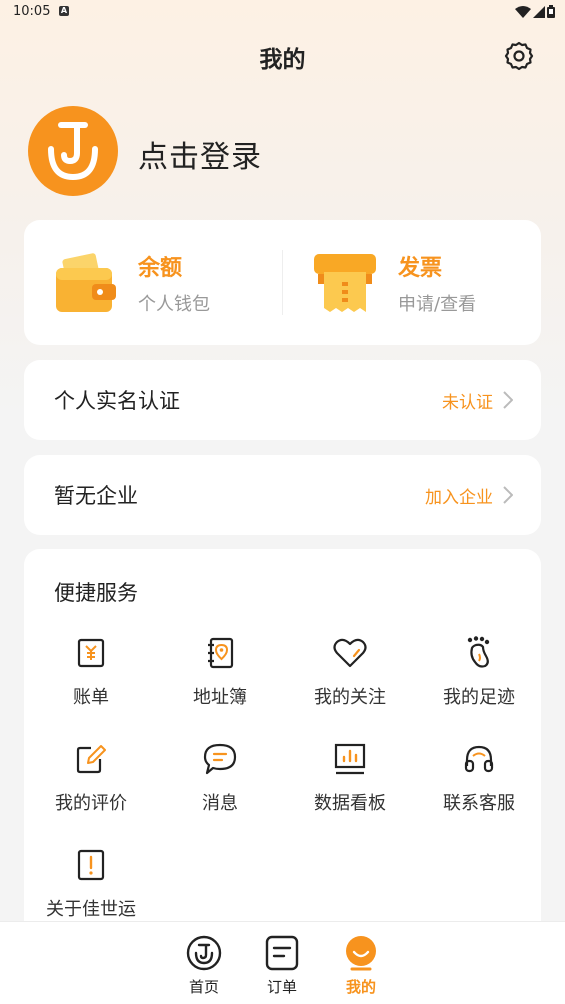 The height and width of the screenshot is (1004, 565). Describe the element at coordinates (350, 672) in the screenshot. I see `service-favorites: 我的关注` at that location.